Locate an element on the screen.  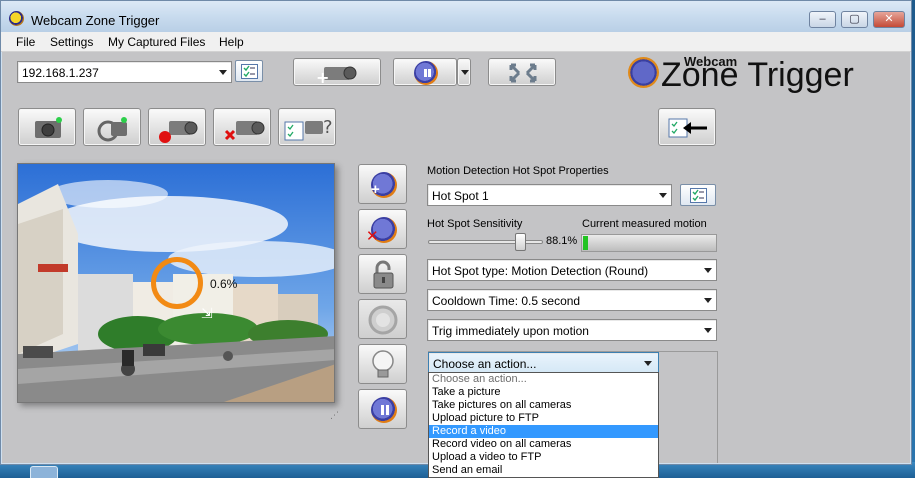
pause-detection-button is located at coordinates (425, 72).